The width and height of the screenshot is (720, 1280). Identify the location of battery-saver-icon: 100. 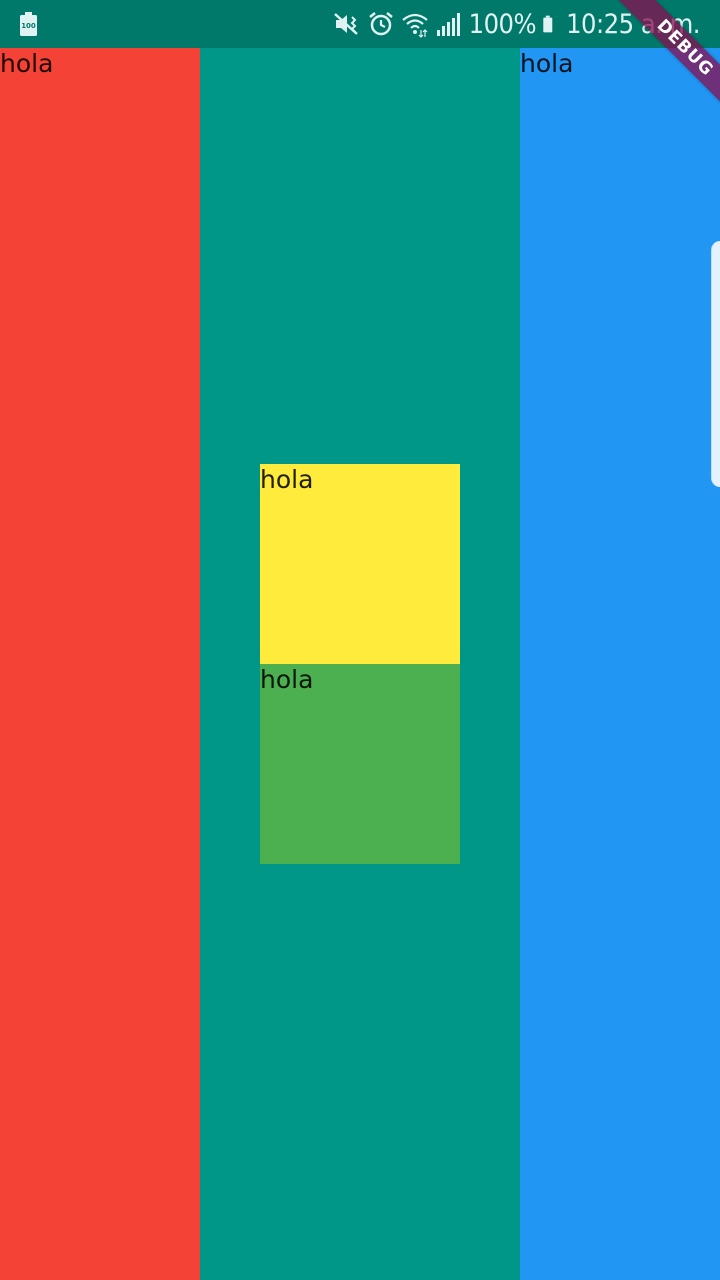
(28, 24).